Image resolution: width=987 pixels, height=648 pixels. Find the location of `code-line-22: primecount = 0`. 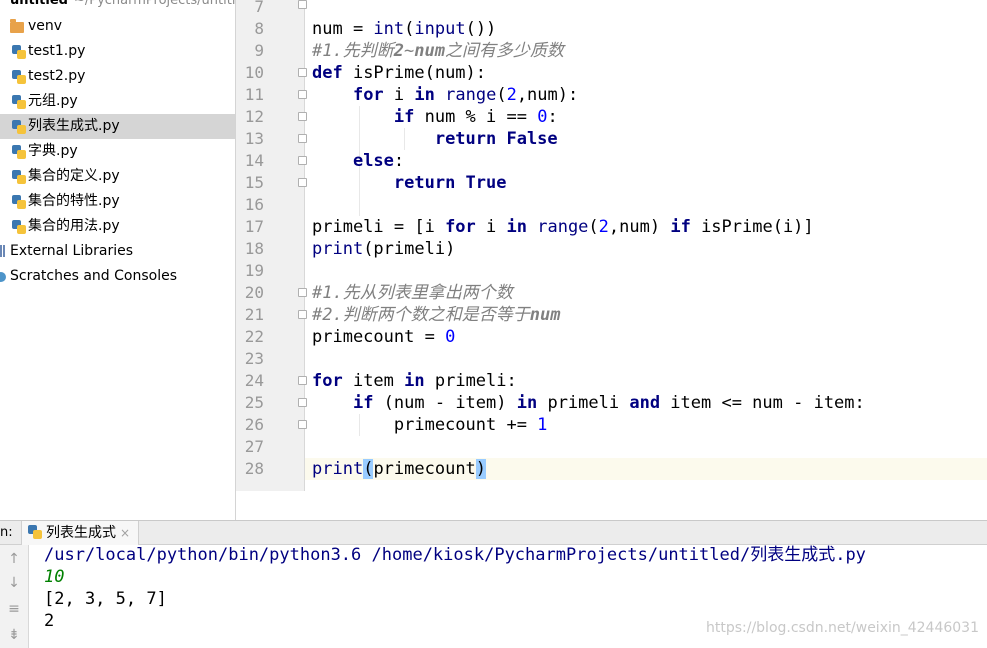

code-line-22: primecount = 0 is located at coordinates (384, 337).